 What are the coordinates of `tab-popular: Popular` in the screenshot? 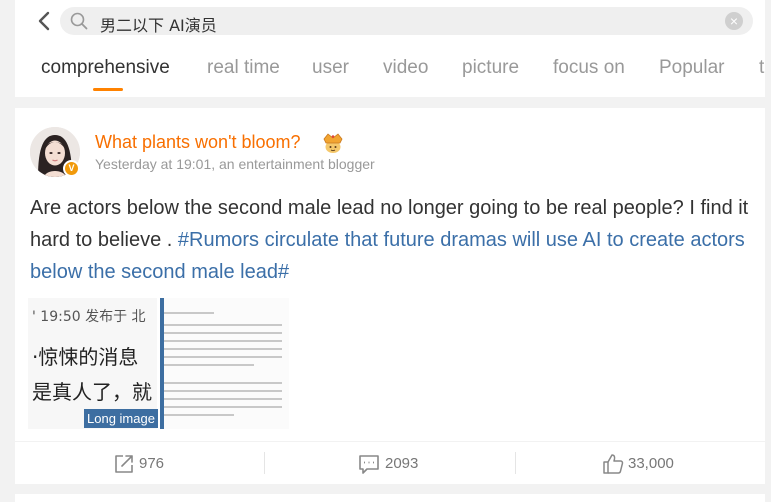 It's located at (692, 68).